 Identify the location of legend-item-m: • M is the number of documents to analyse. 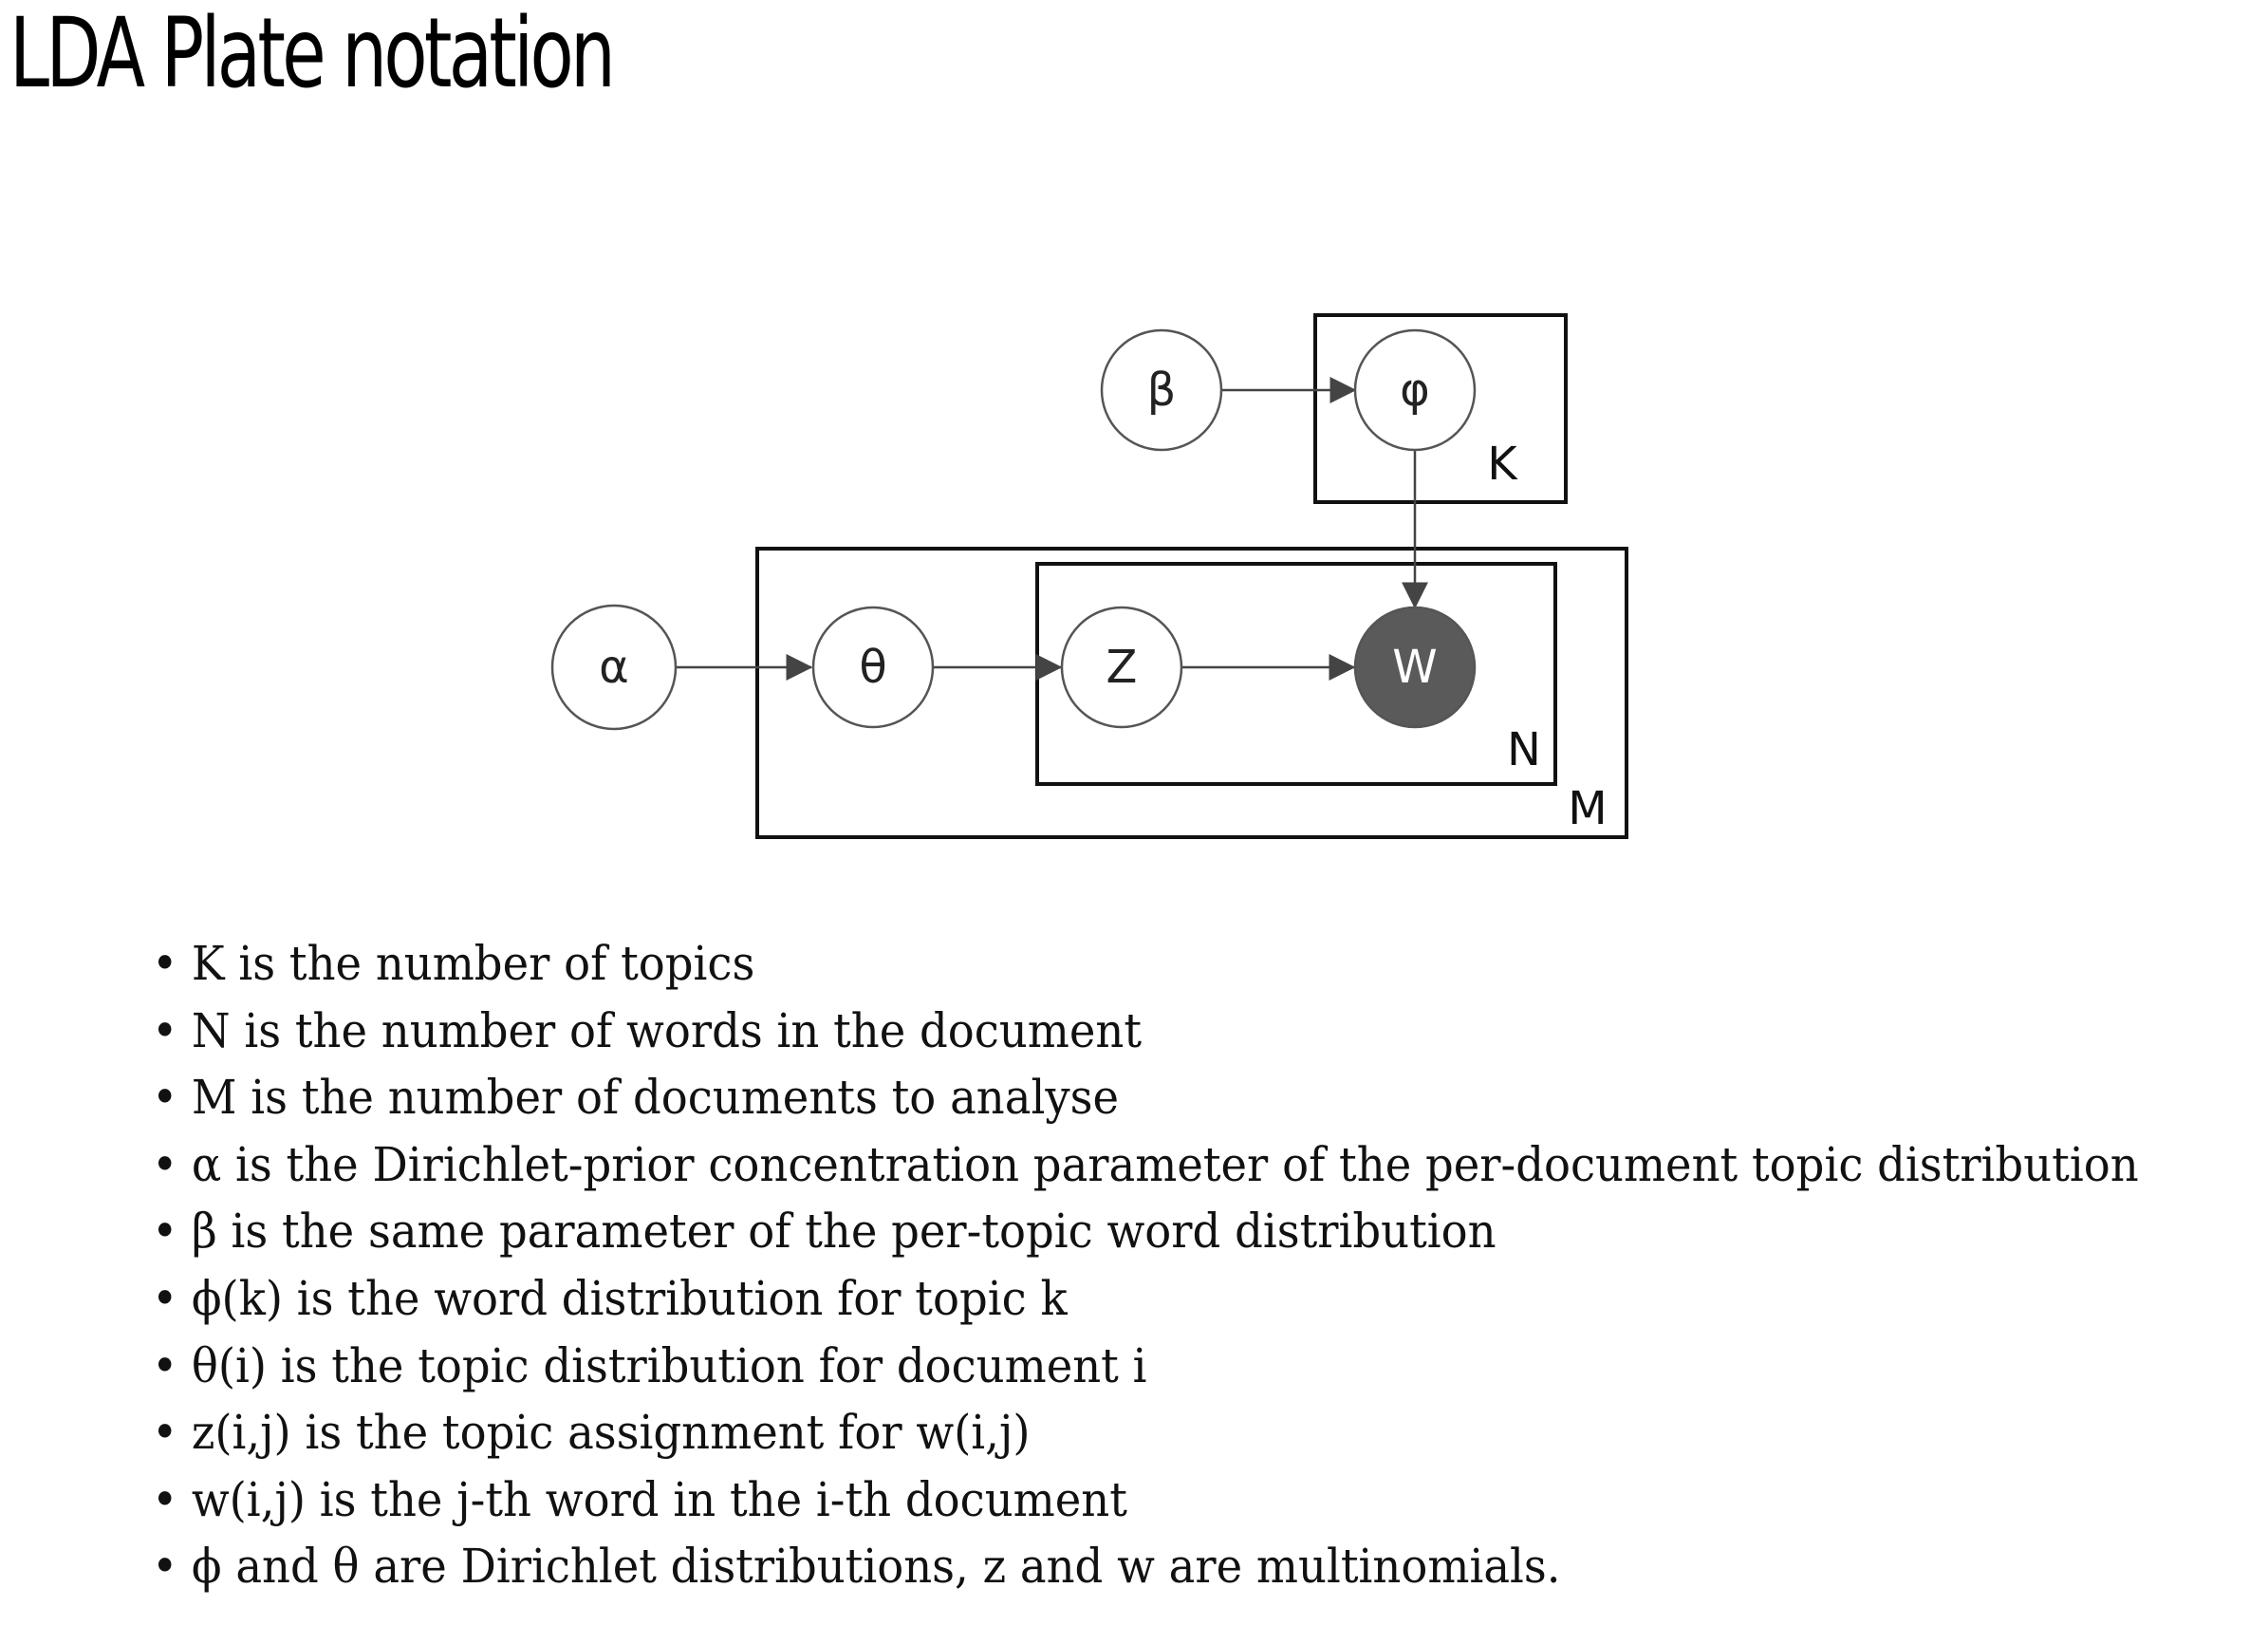
(1145, 1097).